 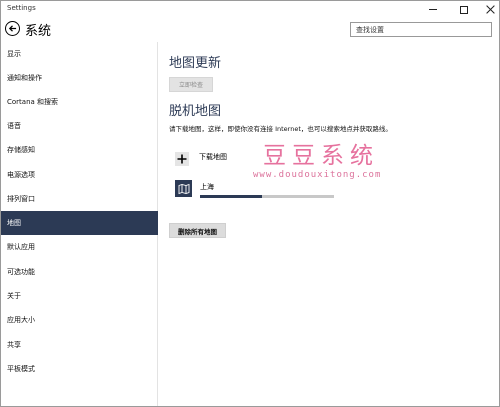 I want to click on delete-all-maps-button: 删除所有地图, so click(x=197, y=230).